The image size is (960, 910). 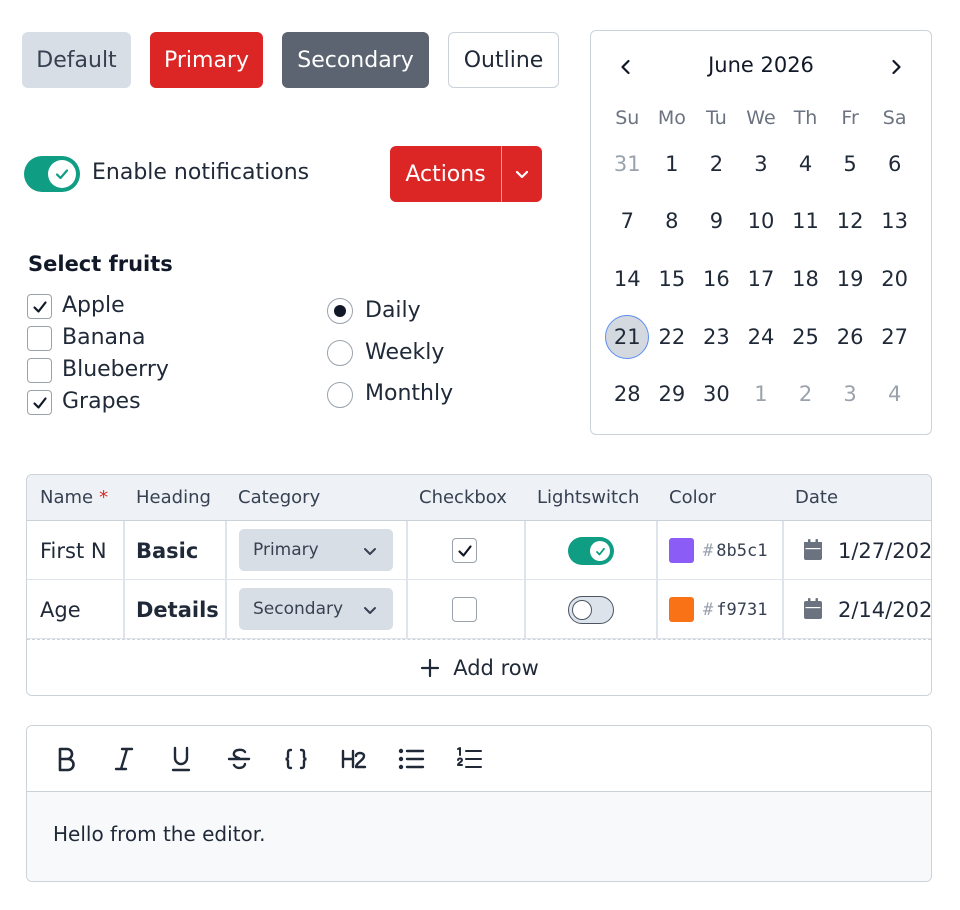 I want to click on next-month-button, so click(x=896, y=67).